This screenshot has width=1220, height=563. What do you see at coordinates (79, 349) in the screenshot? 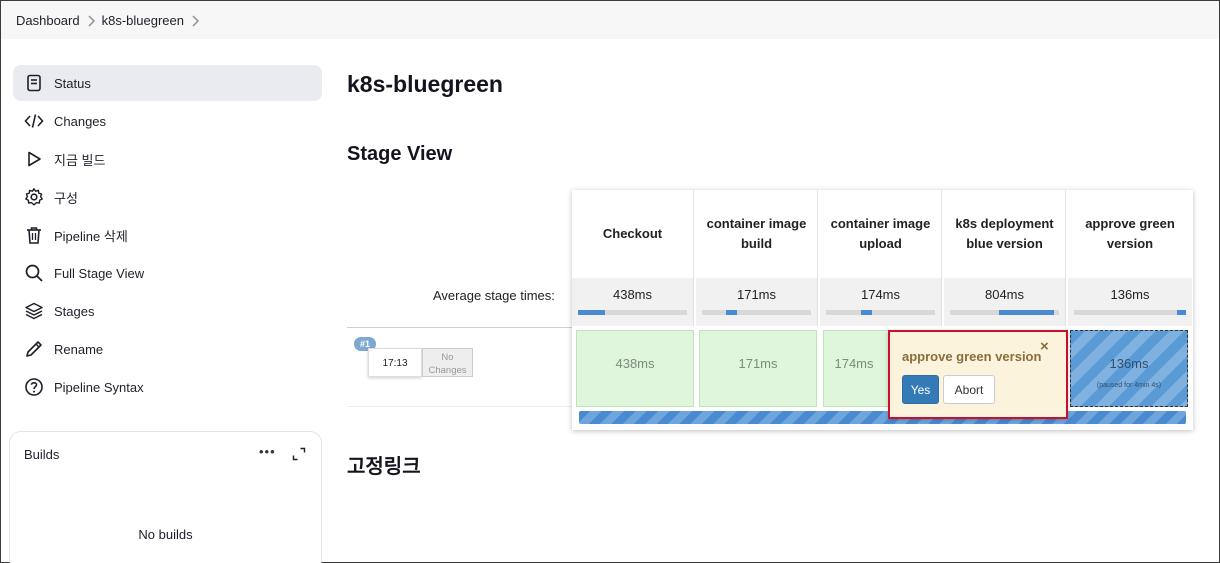
I see `sidebar-item-label: Rename` at bounding box center [79, 349].